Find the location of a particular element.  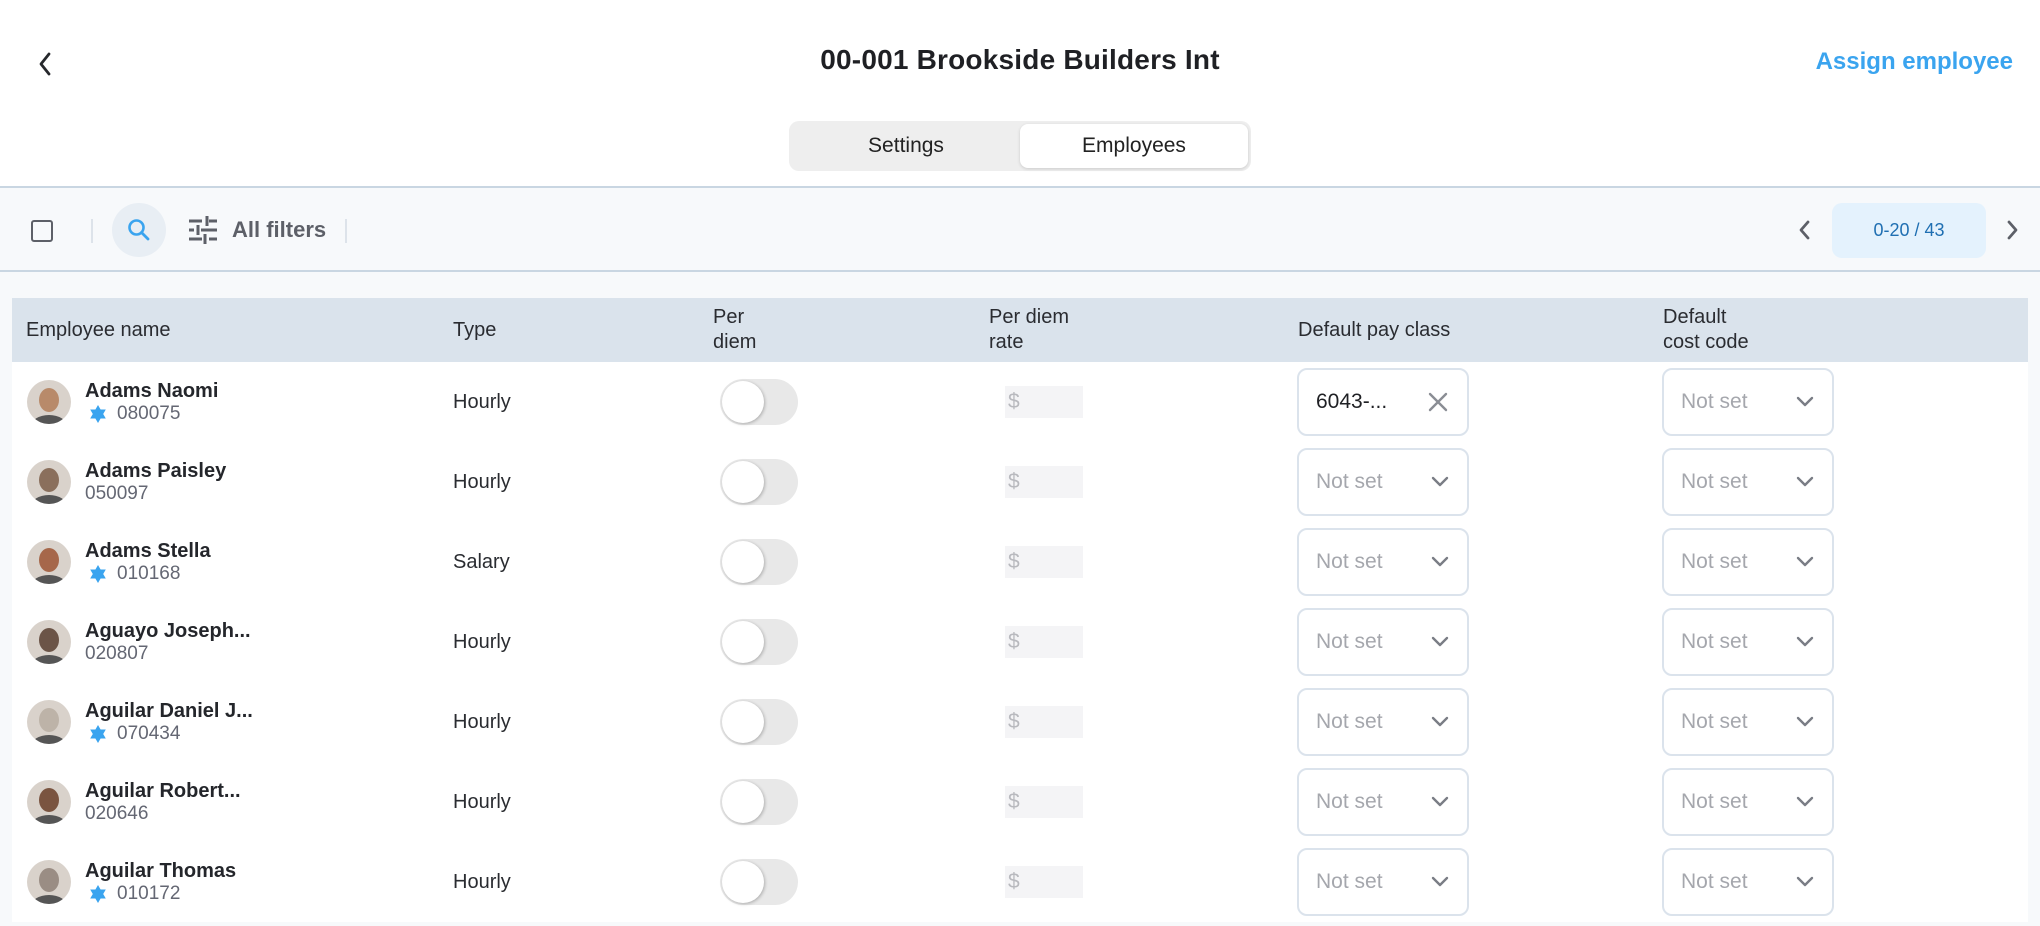

tab-settings: Settings is located at coordinates (906, 146).